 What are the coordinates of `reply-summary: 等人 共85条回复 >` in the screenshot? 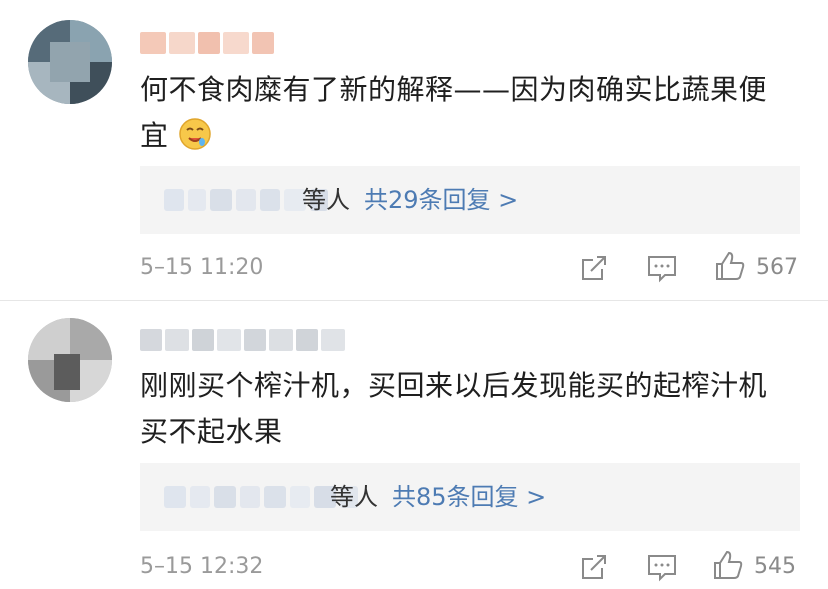 It's located at (438, 497).